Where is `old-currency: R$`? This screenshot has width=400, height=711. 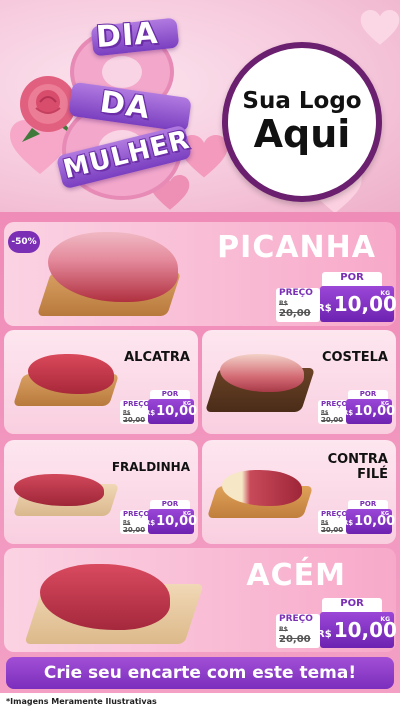
old-currency: R$ is located at coordinates (283, 303).